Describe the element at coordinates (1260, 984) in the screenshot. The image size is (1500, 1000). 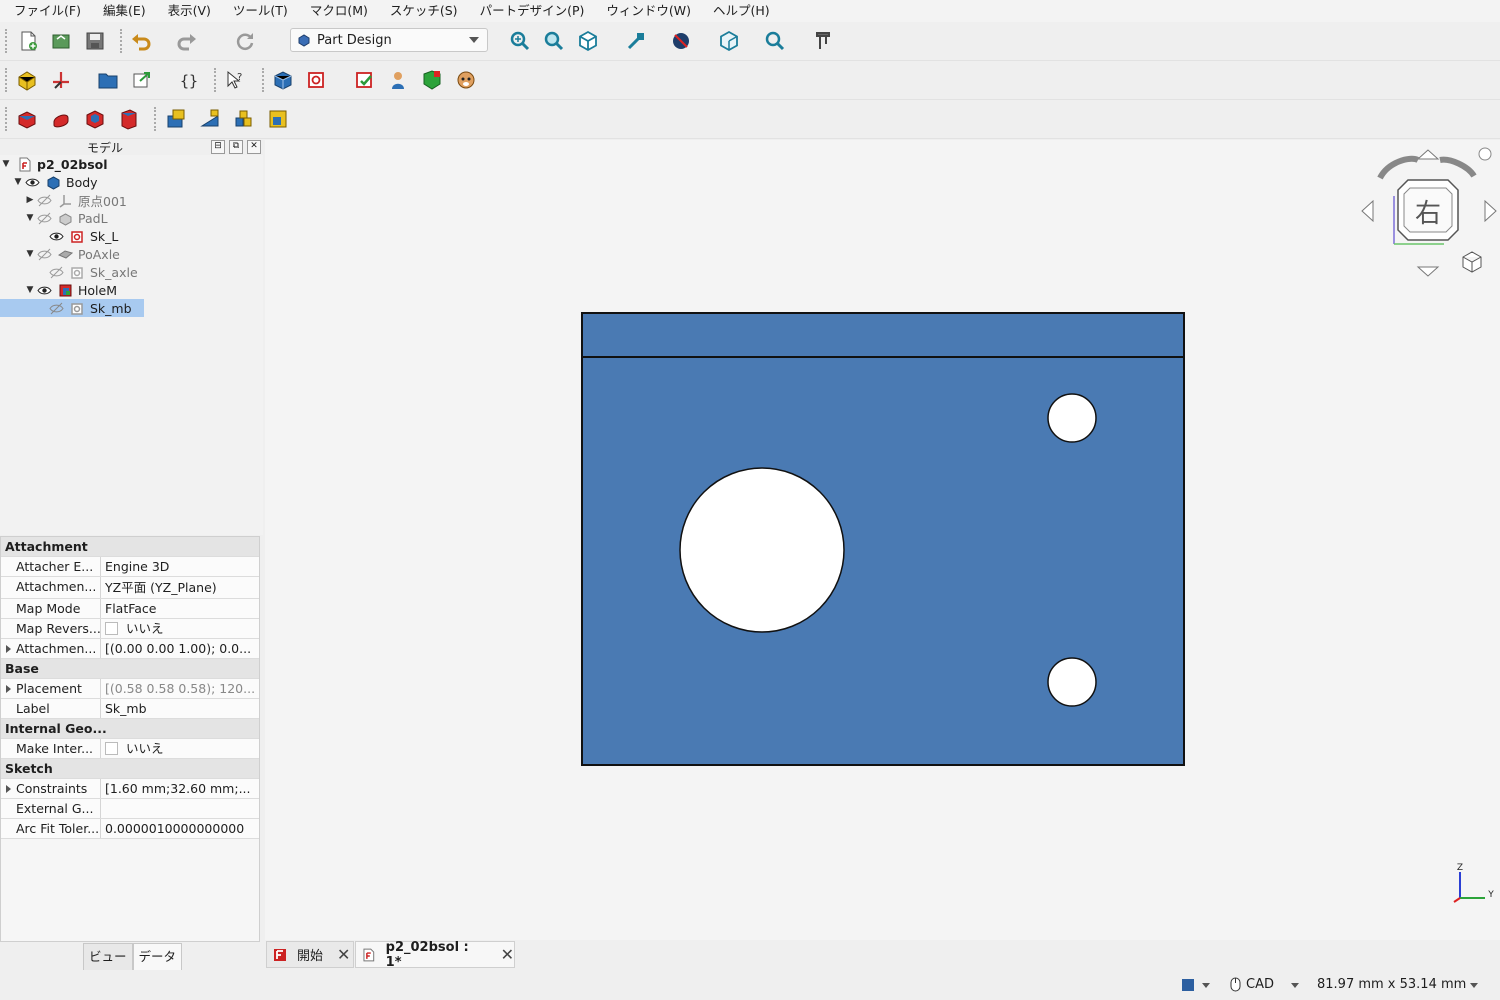
I see `navigation-style-label: CAD` at that location.